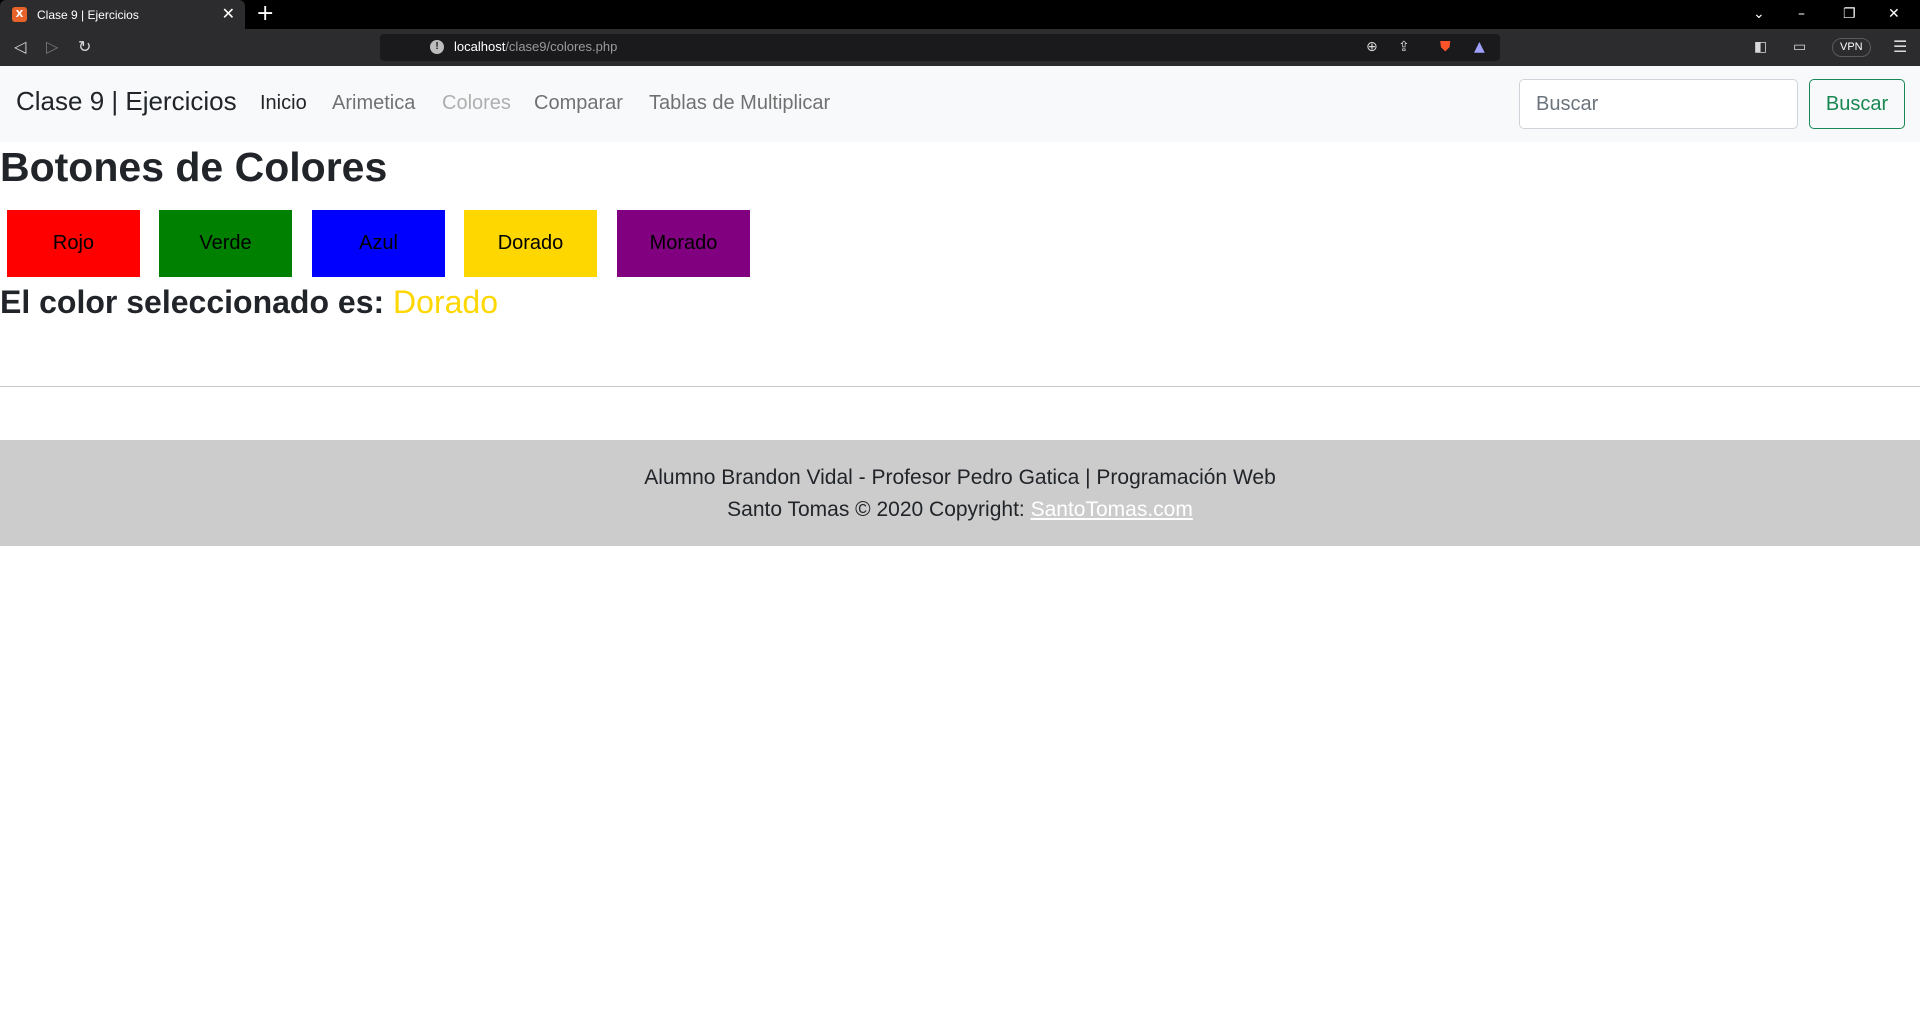 Image resolution: width=1920 pixels, height=1033 pixels. I want to click on sidebar-icon: ◧, so click(1760, 47).